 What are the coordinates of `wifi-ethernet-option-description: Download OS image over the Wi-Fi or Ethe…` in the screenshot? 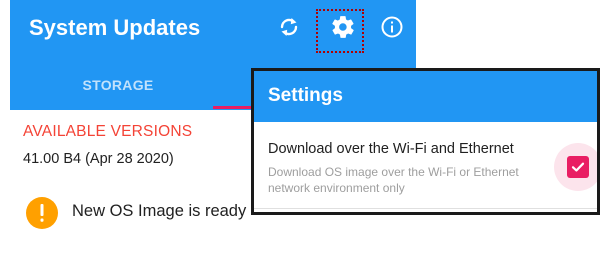 It's located at (393, 180).